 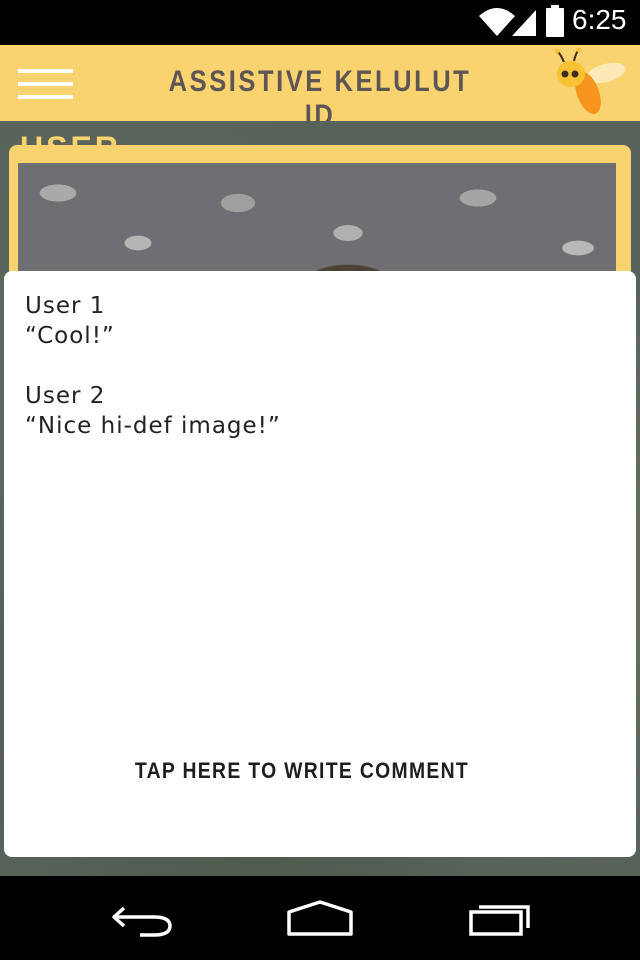 What do you see at coordinates (65, 396) in the screenshot?
I see `comment-author: User 2` at bounding box center [65, 396].